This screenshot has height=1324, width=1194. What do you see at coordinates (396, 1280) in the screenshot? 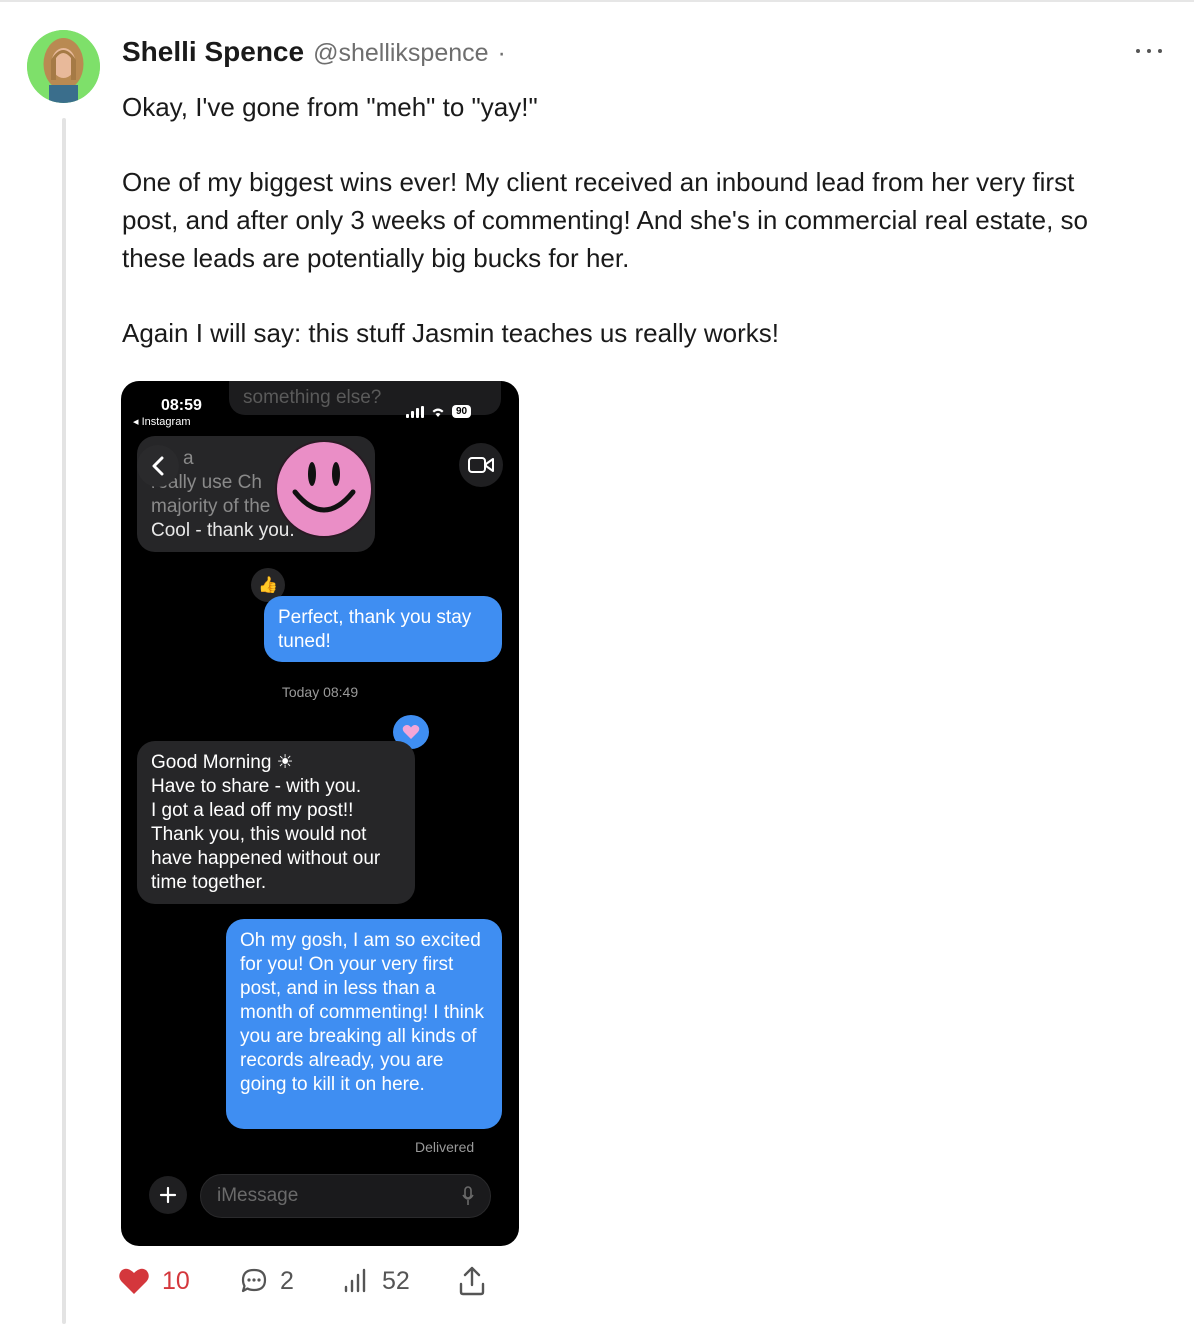
I see `view-count: 52` at bounding box center [396, 1280].